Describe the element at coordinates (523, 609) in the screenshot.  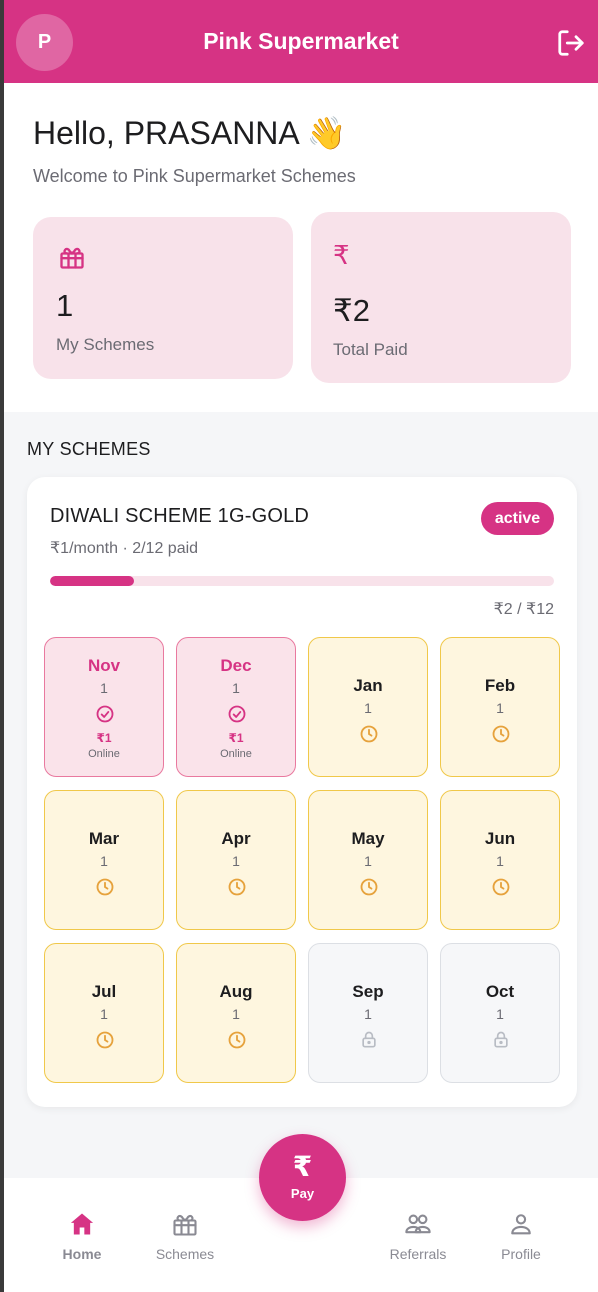
I see `scheme-amount: ₹2 / ₹12` at that location.